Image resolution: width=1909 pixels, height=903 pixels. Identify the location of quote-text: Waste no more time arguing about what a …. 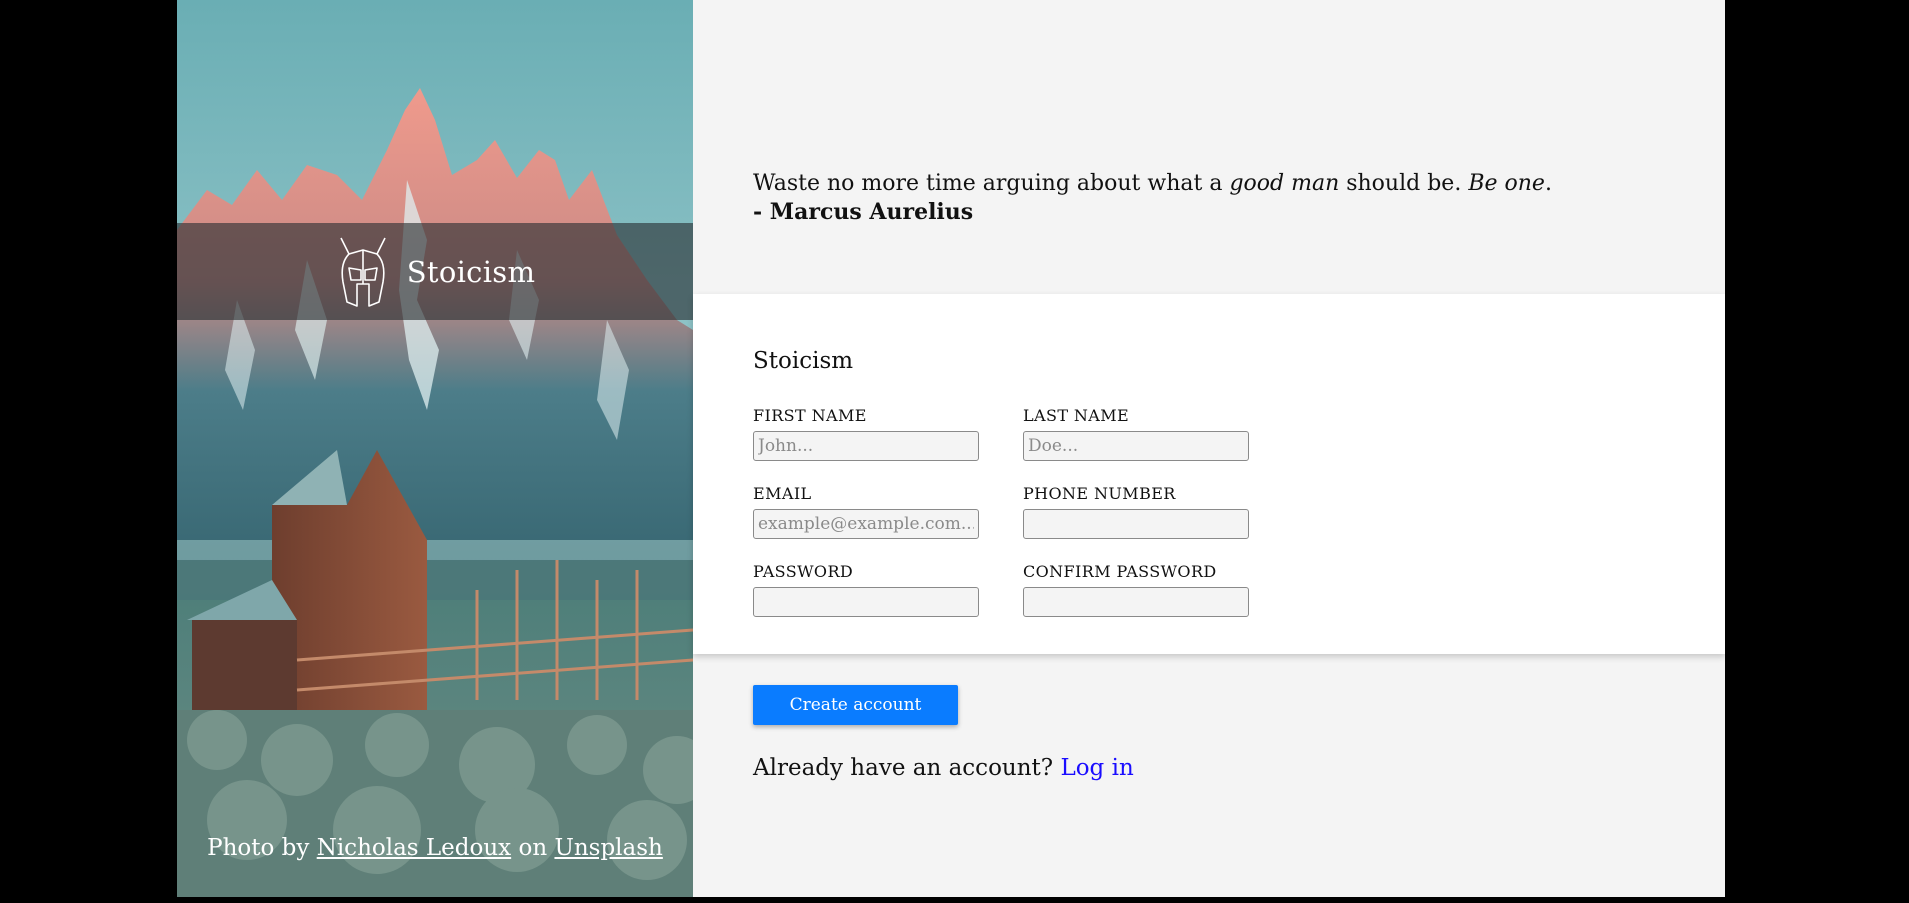
(1152, 183).